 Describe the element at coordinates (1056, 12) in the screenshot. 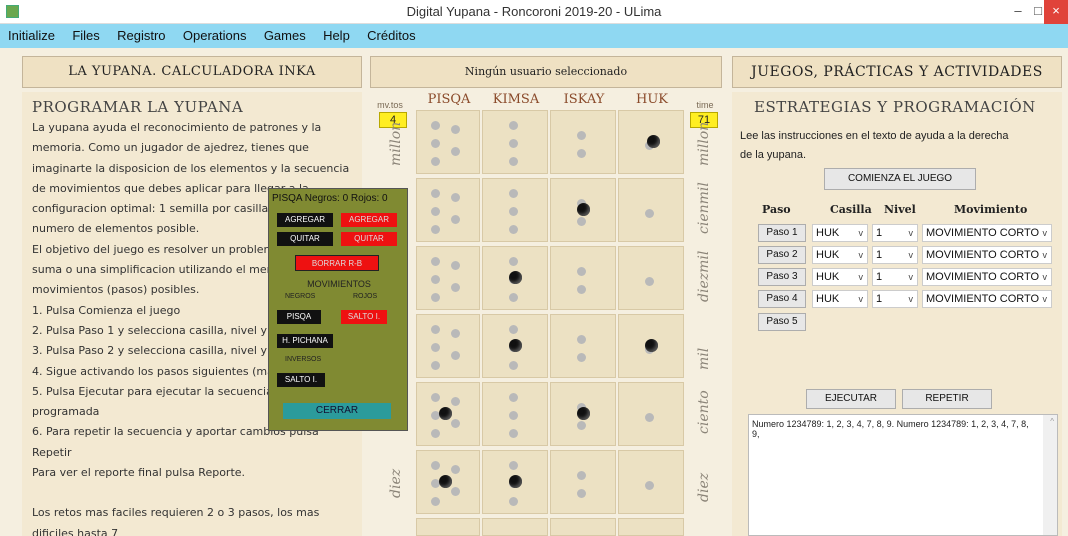

I see `close-icon: ×` at that location.